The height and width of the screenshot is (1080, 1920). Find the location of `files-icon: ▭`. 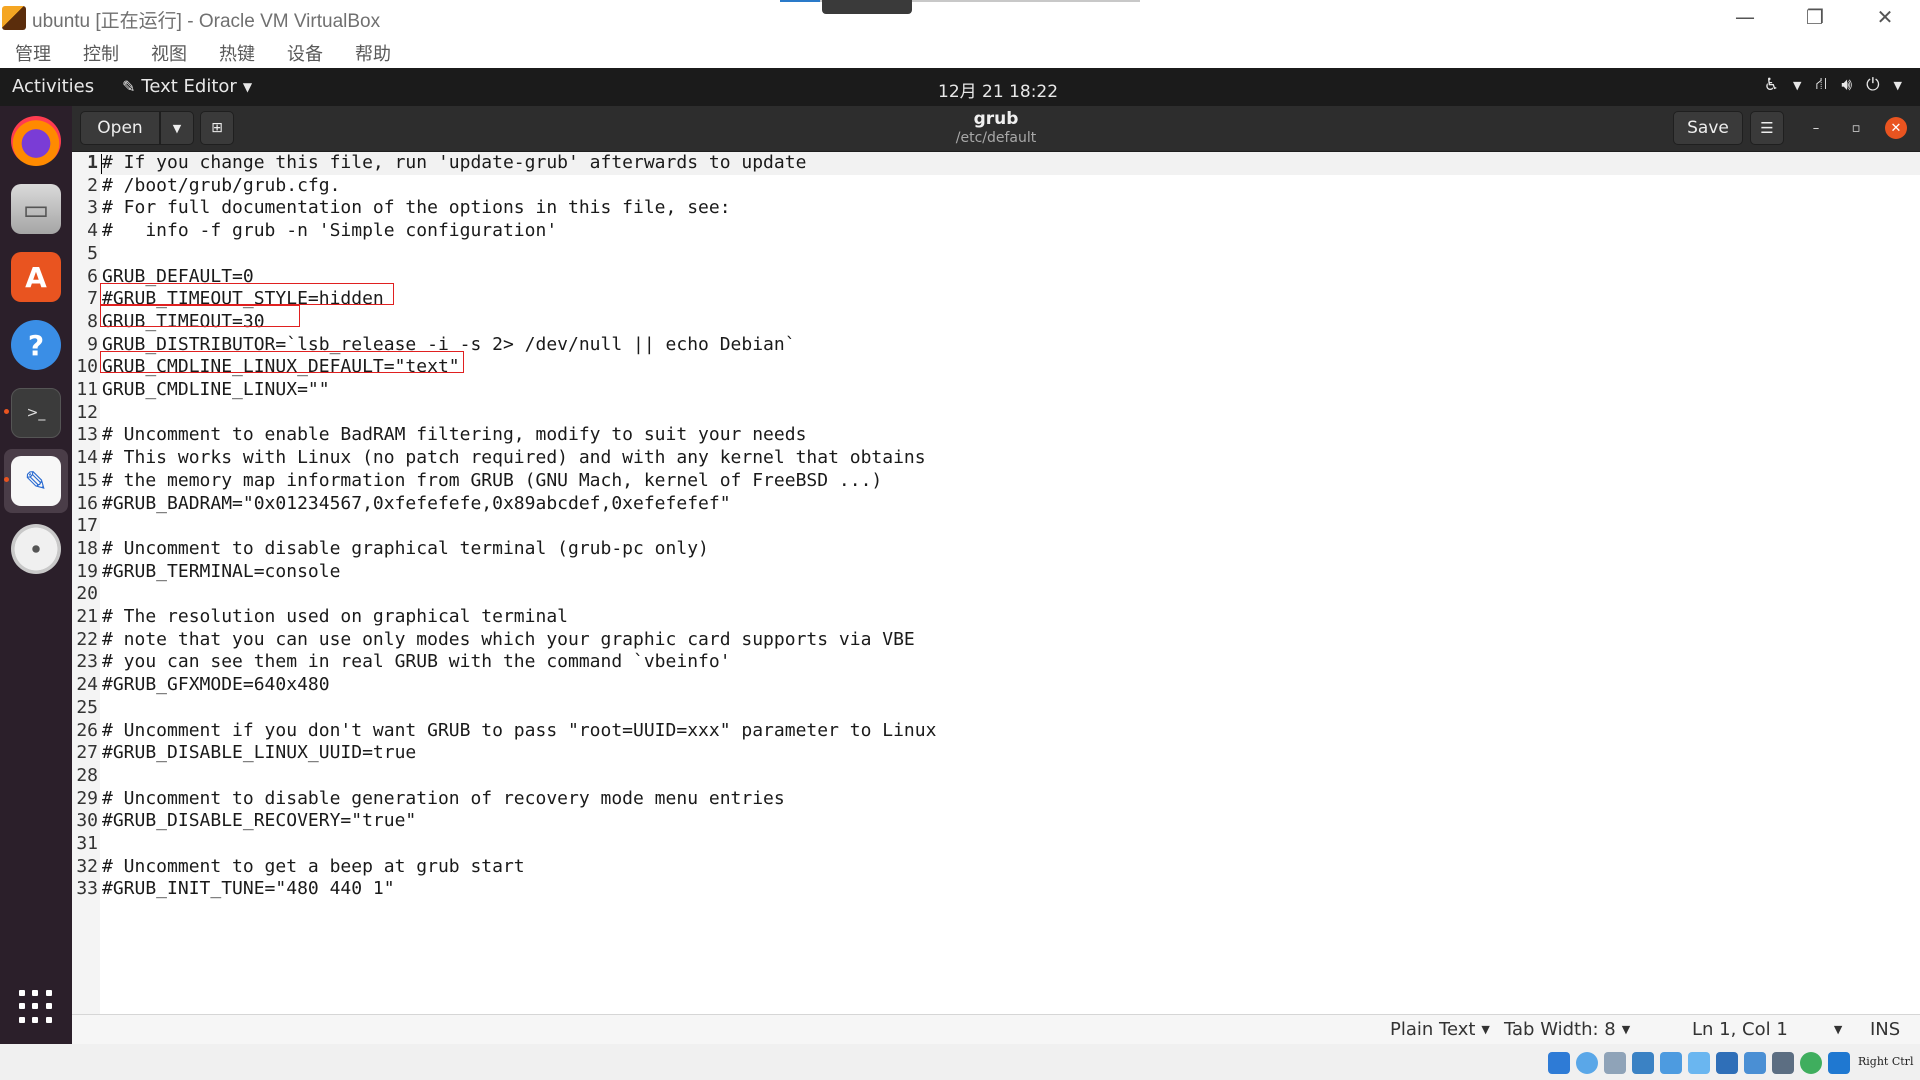

files-icon: ▭ is located at coordinates (36, 209).